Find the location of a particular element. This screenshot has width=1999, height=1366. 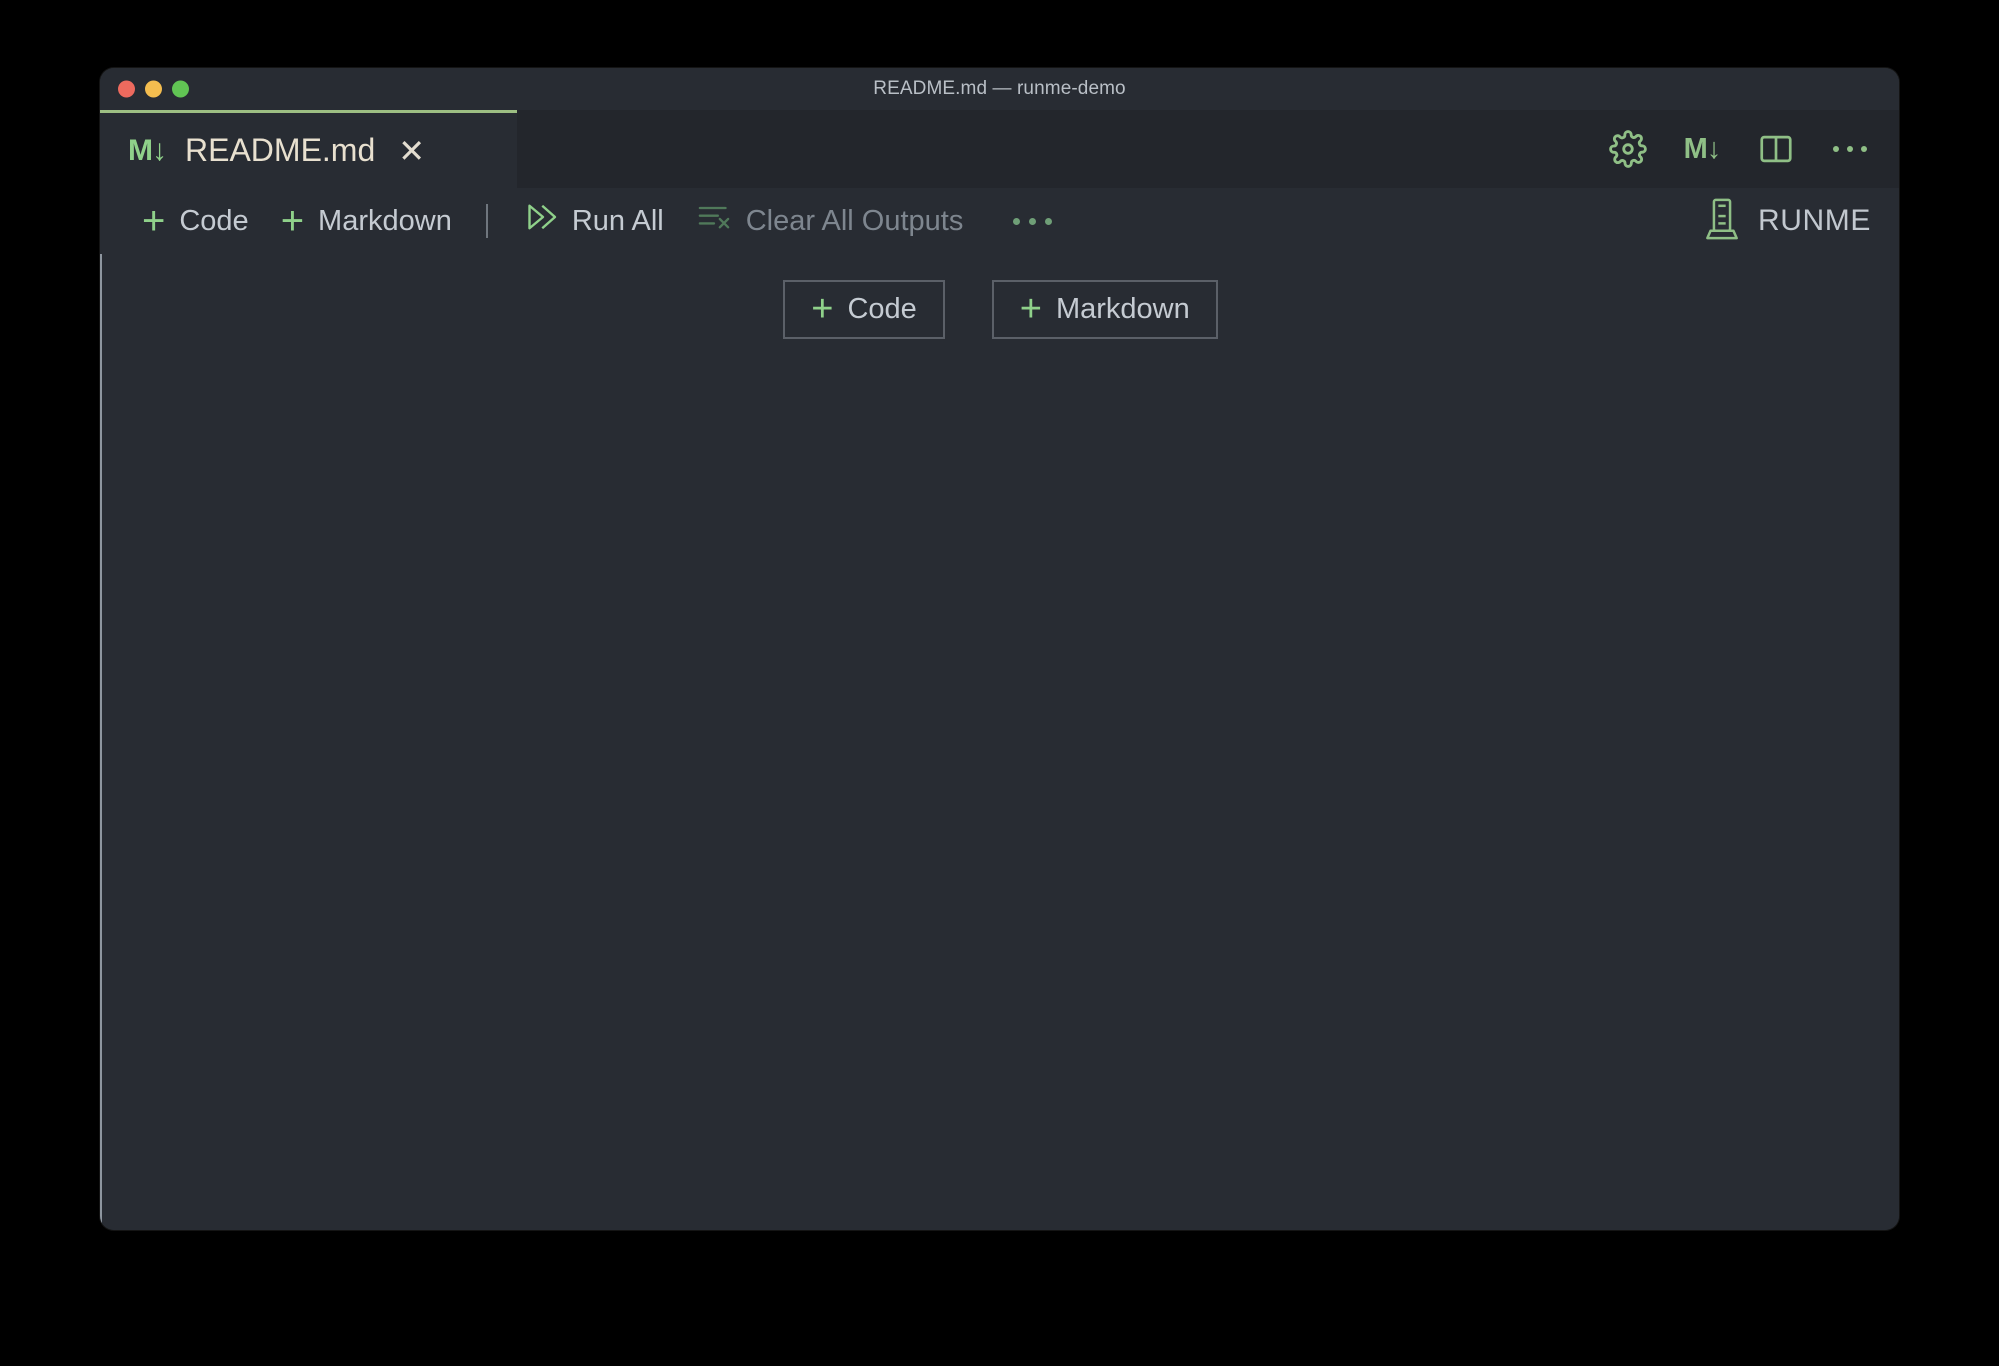

body-add-code-cell-label: Code is located at coordinates (882, 309).